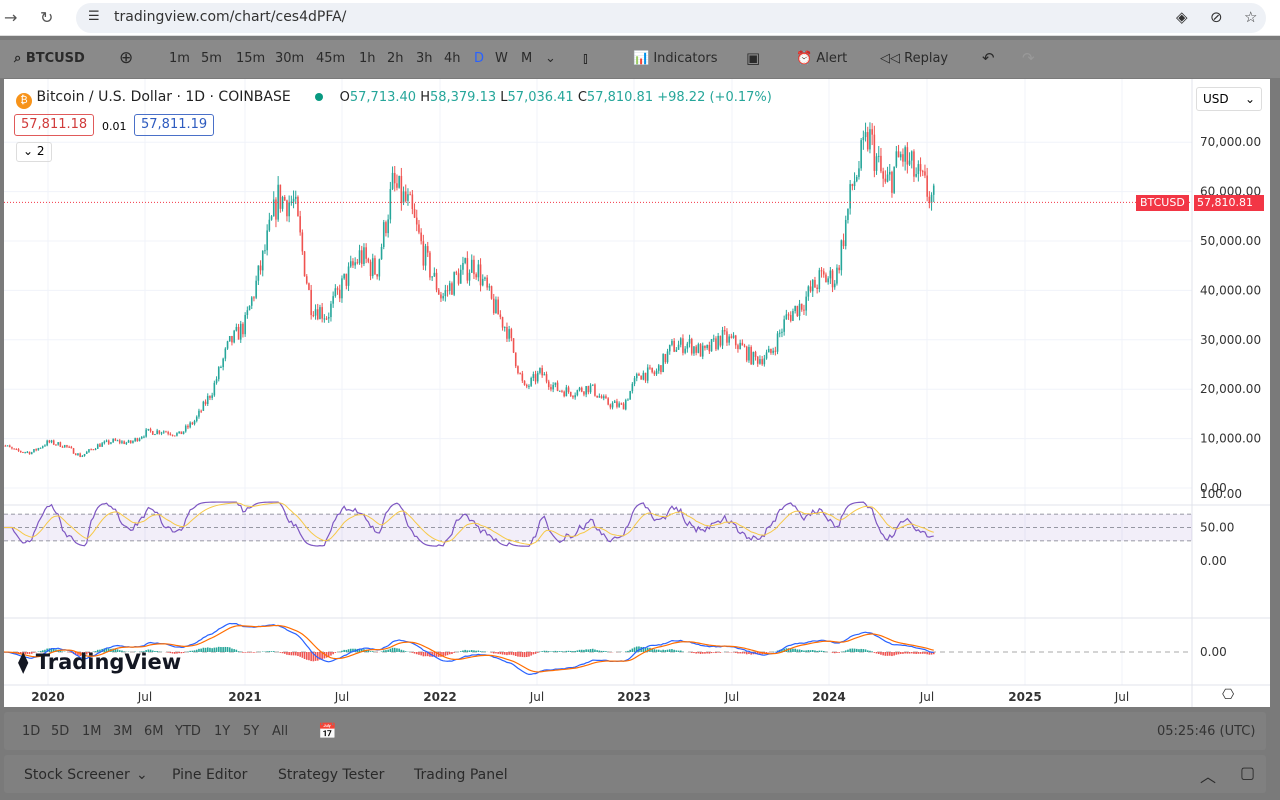 The image size is (1280, 800). What do you see at coordinates (330, 58) in the screenshot?
I see `interval-45m: 45m` at bounding box center [330, 58].